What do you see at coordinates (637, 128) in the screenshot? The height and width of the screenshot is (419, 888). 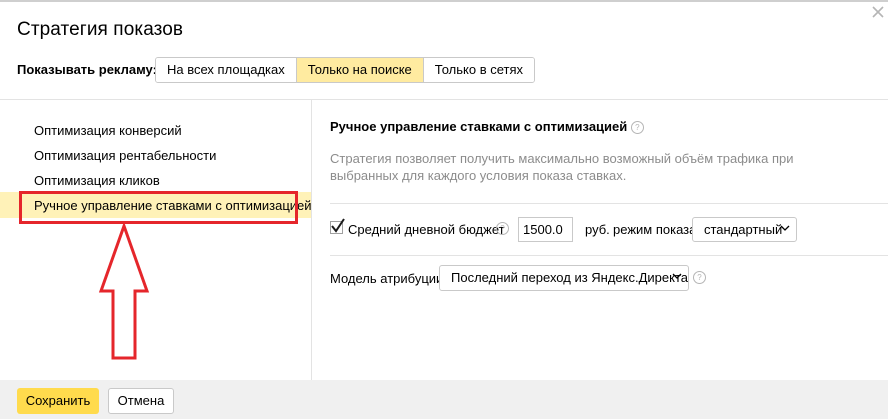 I see `help-icon: ?` at bounding box center [637, 128].